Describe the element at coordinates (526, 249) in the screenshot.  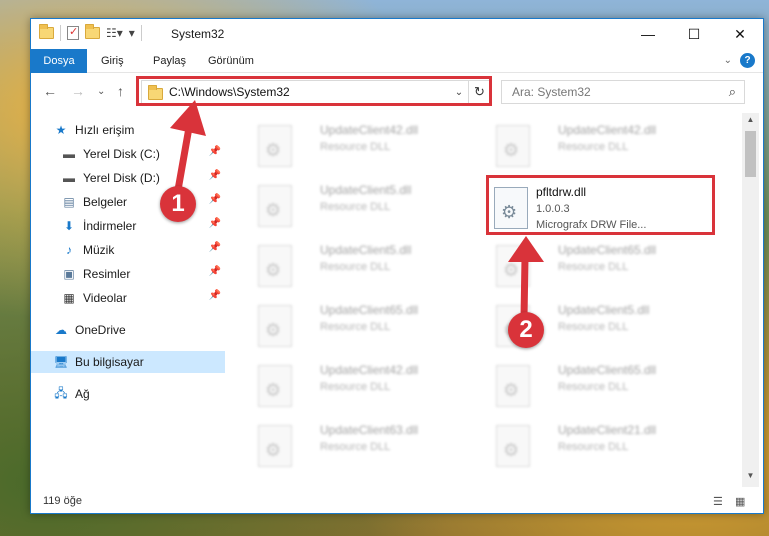
I see `arrow-2-head` at that location.